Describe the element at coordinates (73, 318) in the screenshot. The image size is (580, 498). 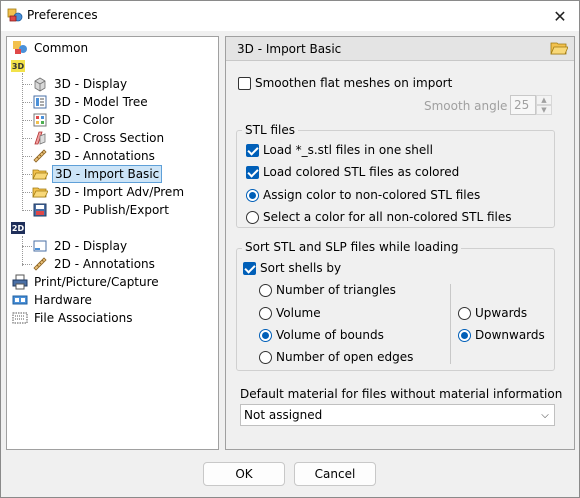
I see `tree-item-file-associations: File Associations` at that location.